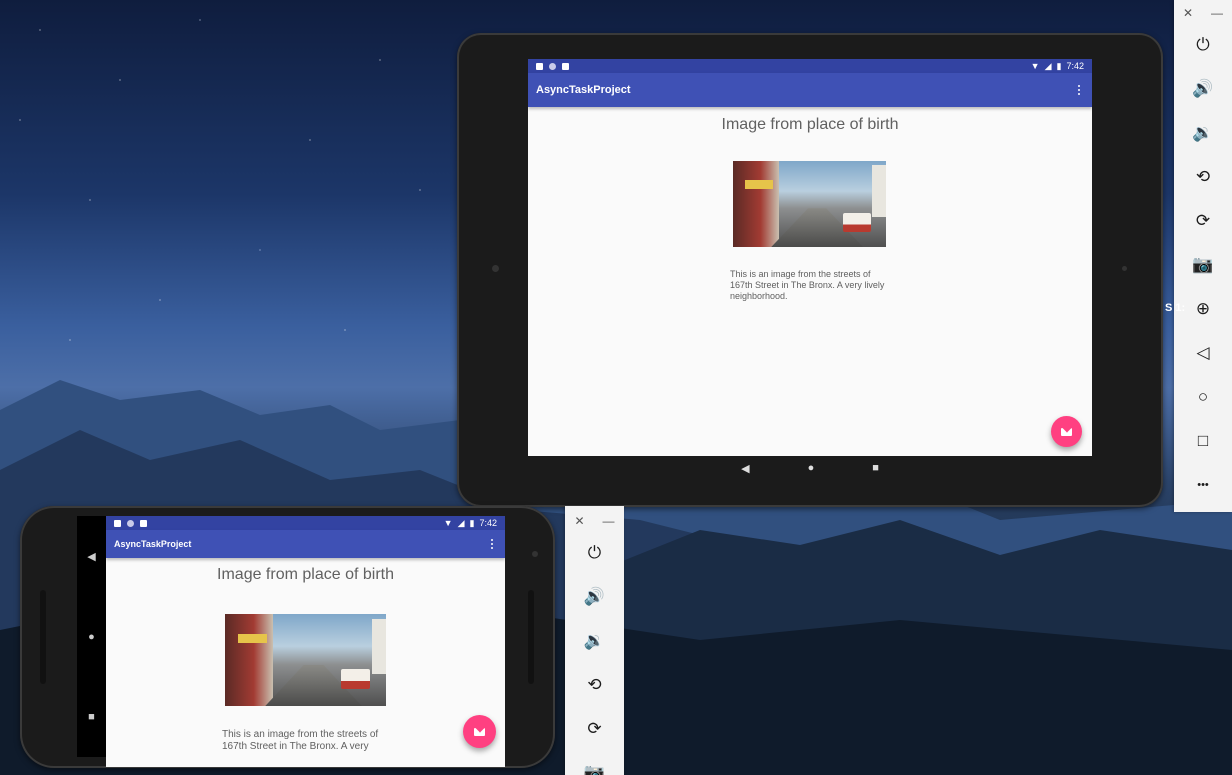 The height and width of the screenshot is (775, 1232). I want to click on zoom-icon: ⊕, so click(1203, 309).